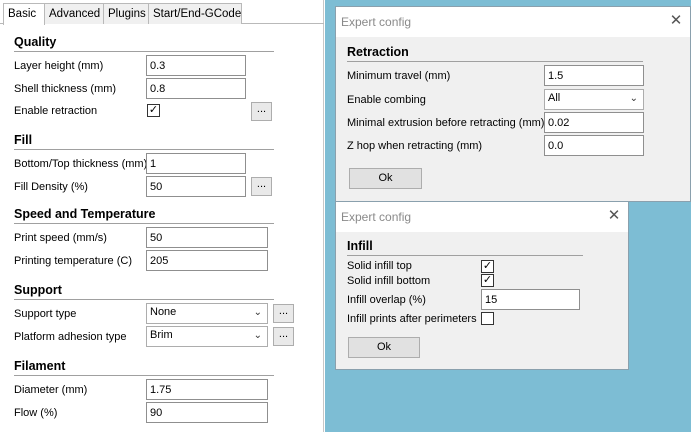 The height and width of the screenshot is (432, 691). I want to click on min-extrusion-label: Minimal extrusion before retracting (mm), so click(446, 123).